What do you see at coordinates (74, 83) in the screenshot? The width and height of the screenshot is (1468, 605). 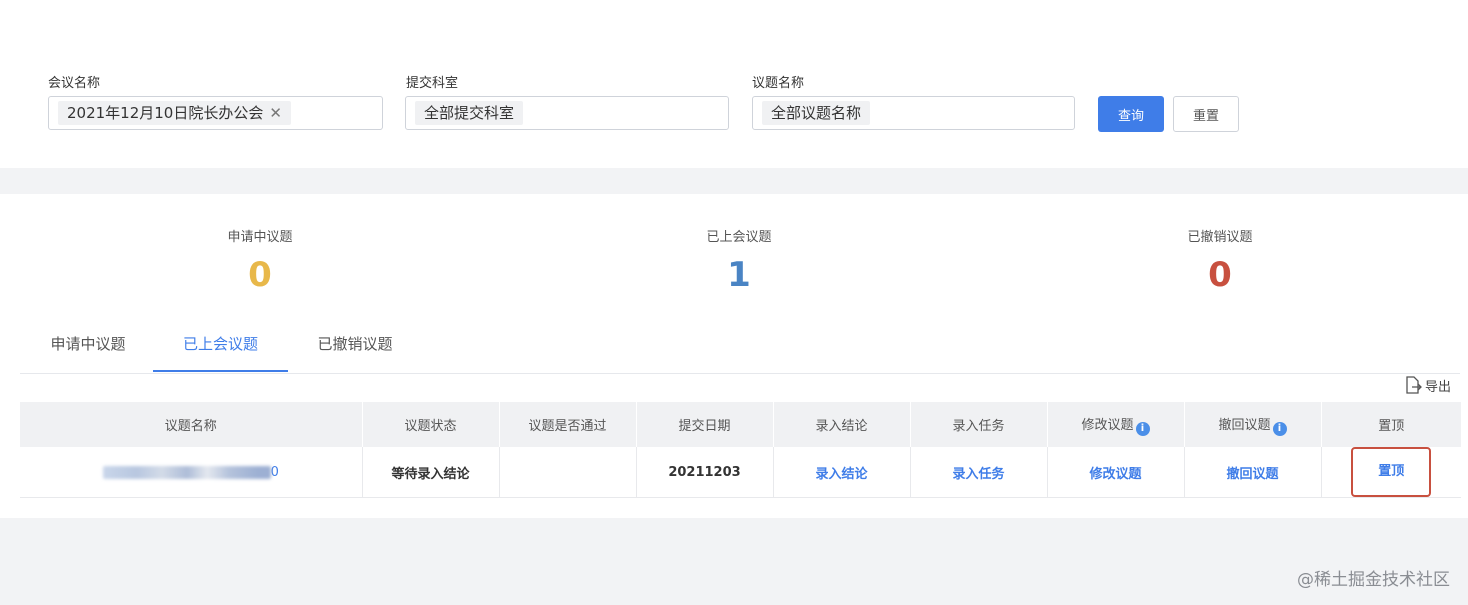 I see `meeting-name-label: 会议名称` at bounding box center [74, 83].